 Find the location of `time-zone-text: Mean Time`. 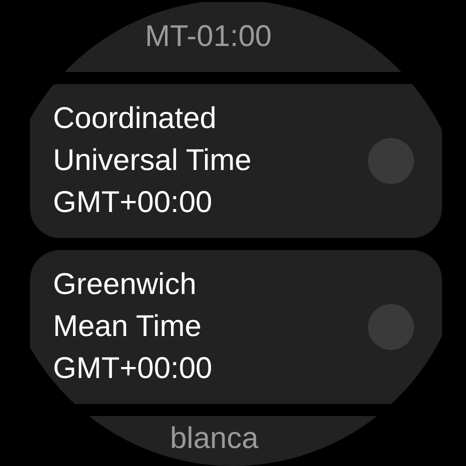

time-zone-text: Mean Time is located at coordinates (127, 327).